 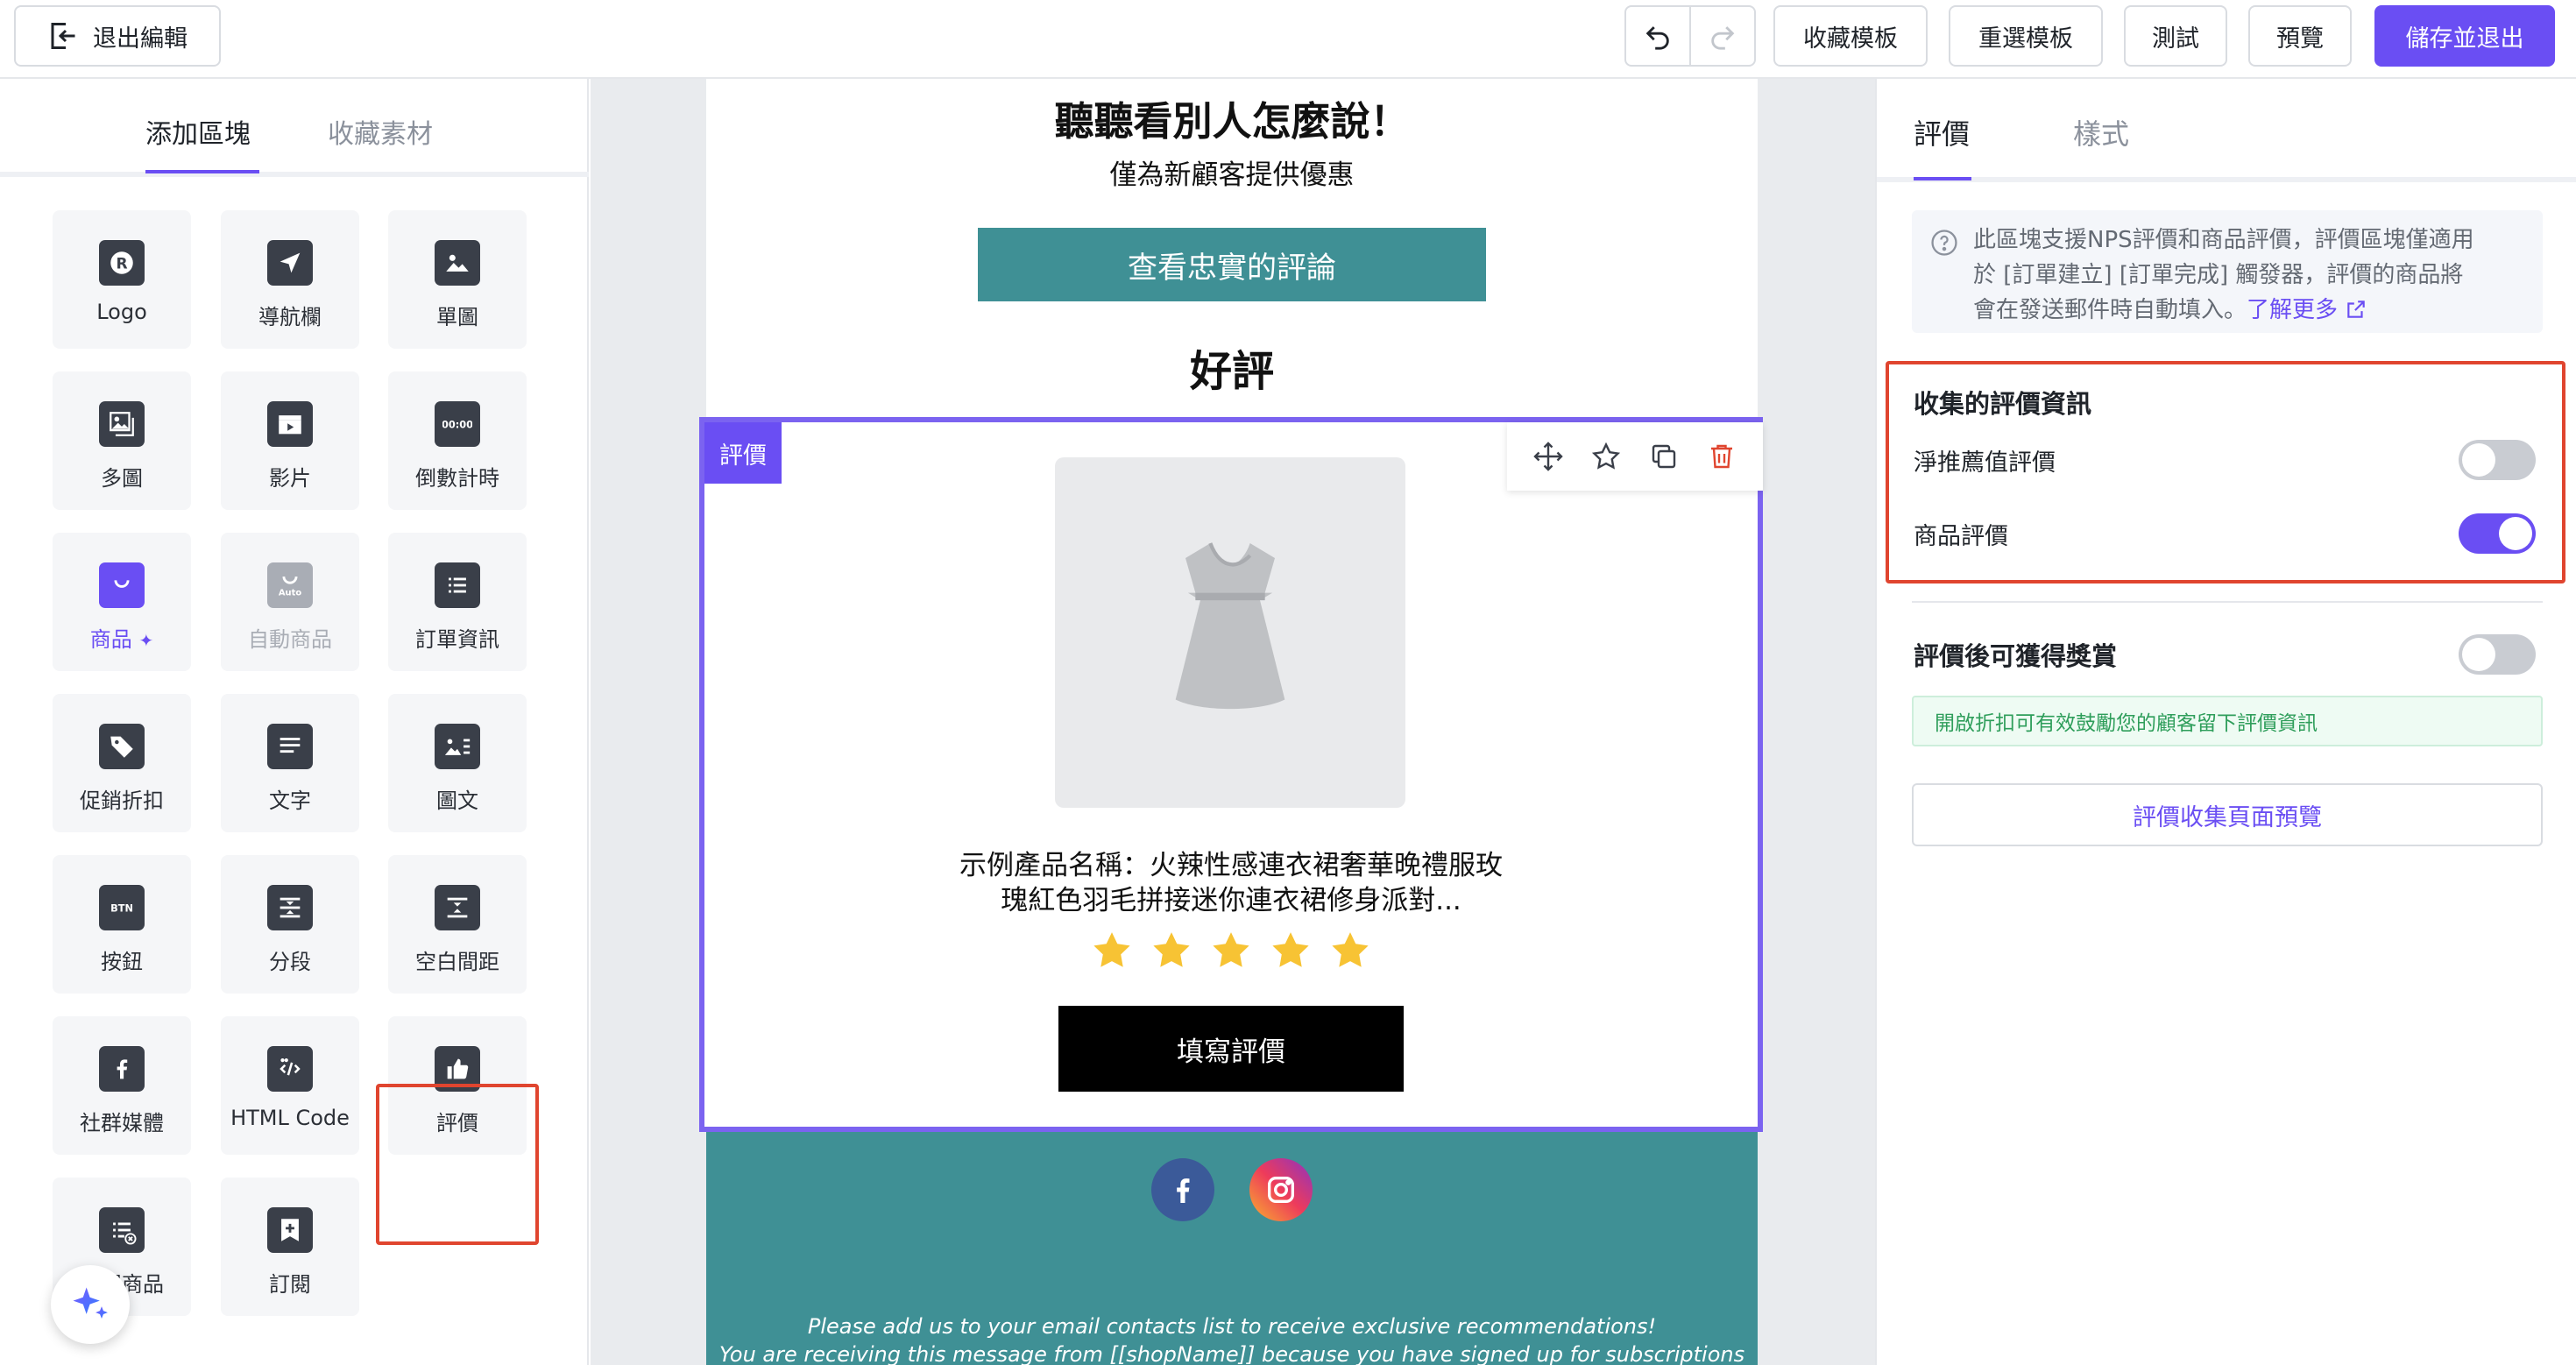 I want to click on reward-title: 評價後可獲得獎賞, so click(x=2016, y=656).